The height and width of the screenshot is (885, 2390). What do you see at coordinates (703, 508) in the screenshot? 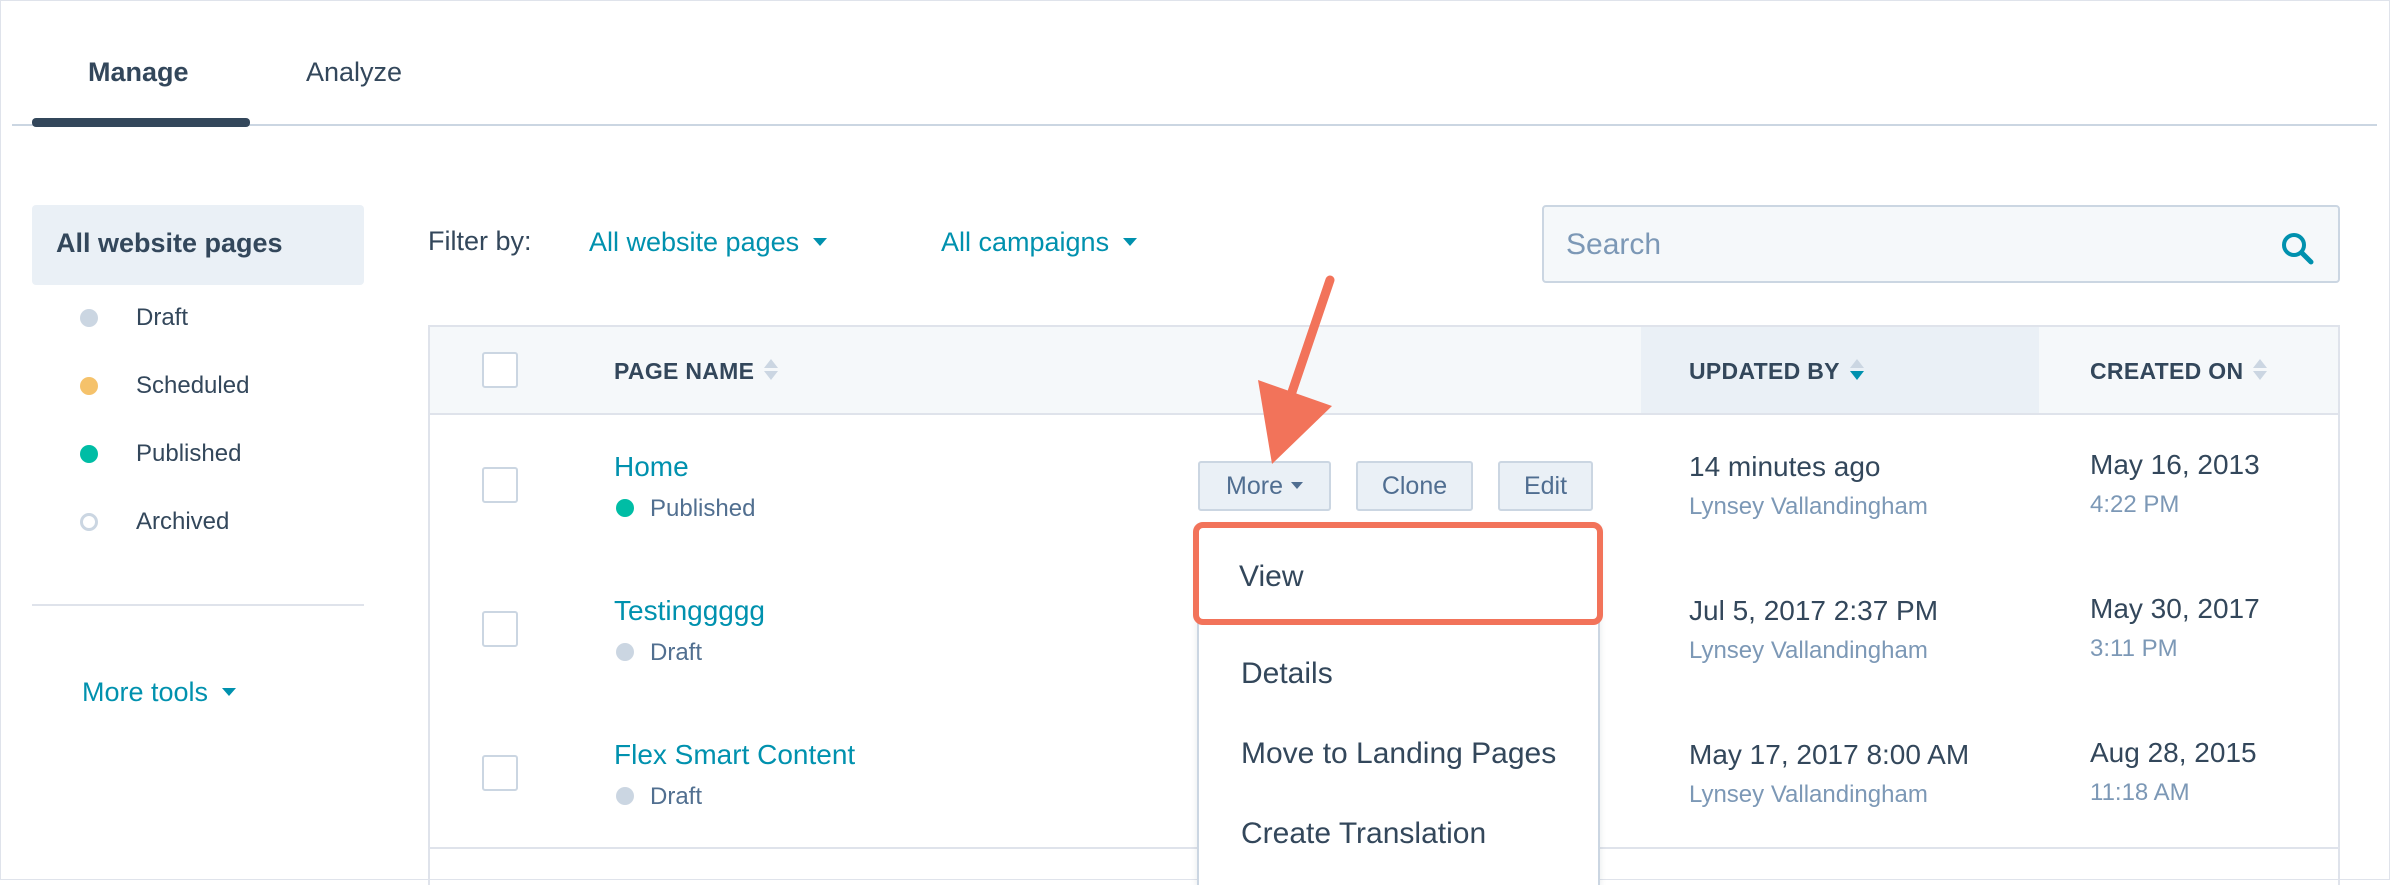
I see `page-status-label: Published` at bounding box center [703, 508].